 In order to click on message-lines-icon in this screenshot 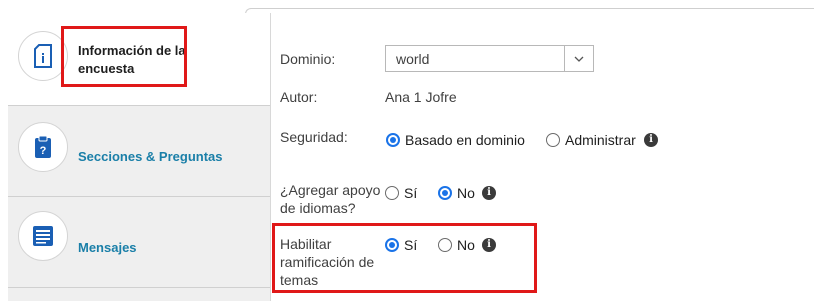, I will do `click(43, 236)`.